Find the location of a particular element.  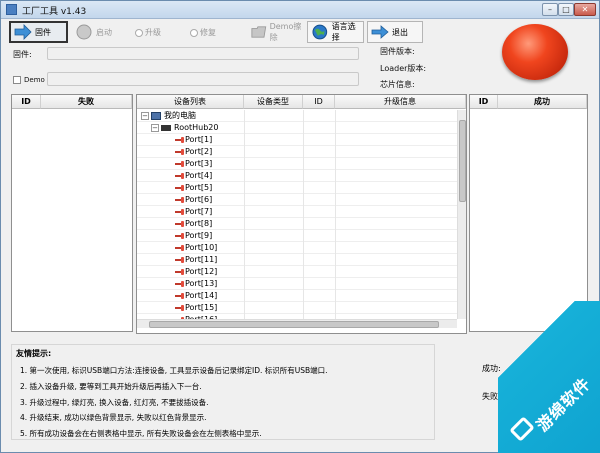

repair-radio: 修复 is located at coordinates (203, 32).